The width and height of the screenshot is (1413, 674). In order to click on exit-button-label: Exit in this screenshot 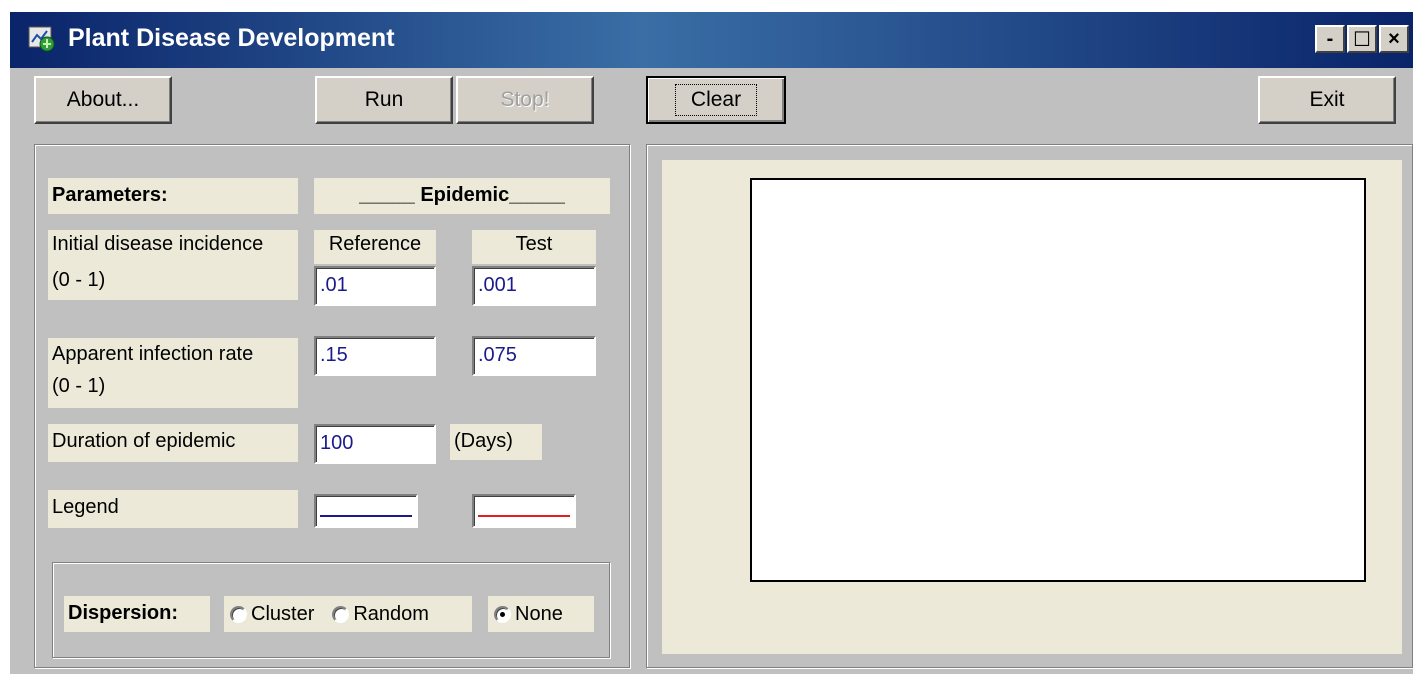, I will do `click(1327, 99)`.